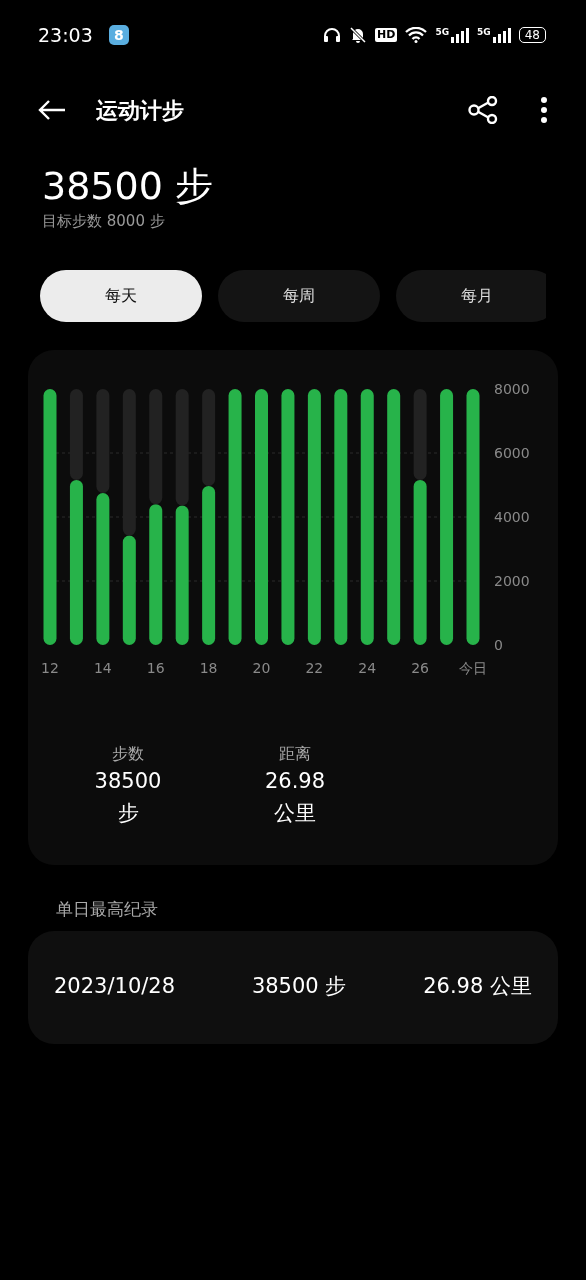  I want to click on stat-value: 26.98, so click(295, 782).